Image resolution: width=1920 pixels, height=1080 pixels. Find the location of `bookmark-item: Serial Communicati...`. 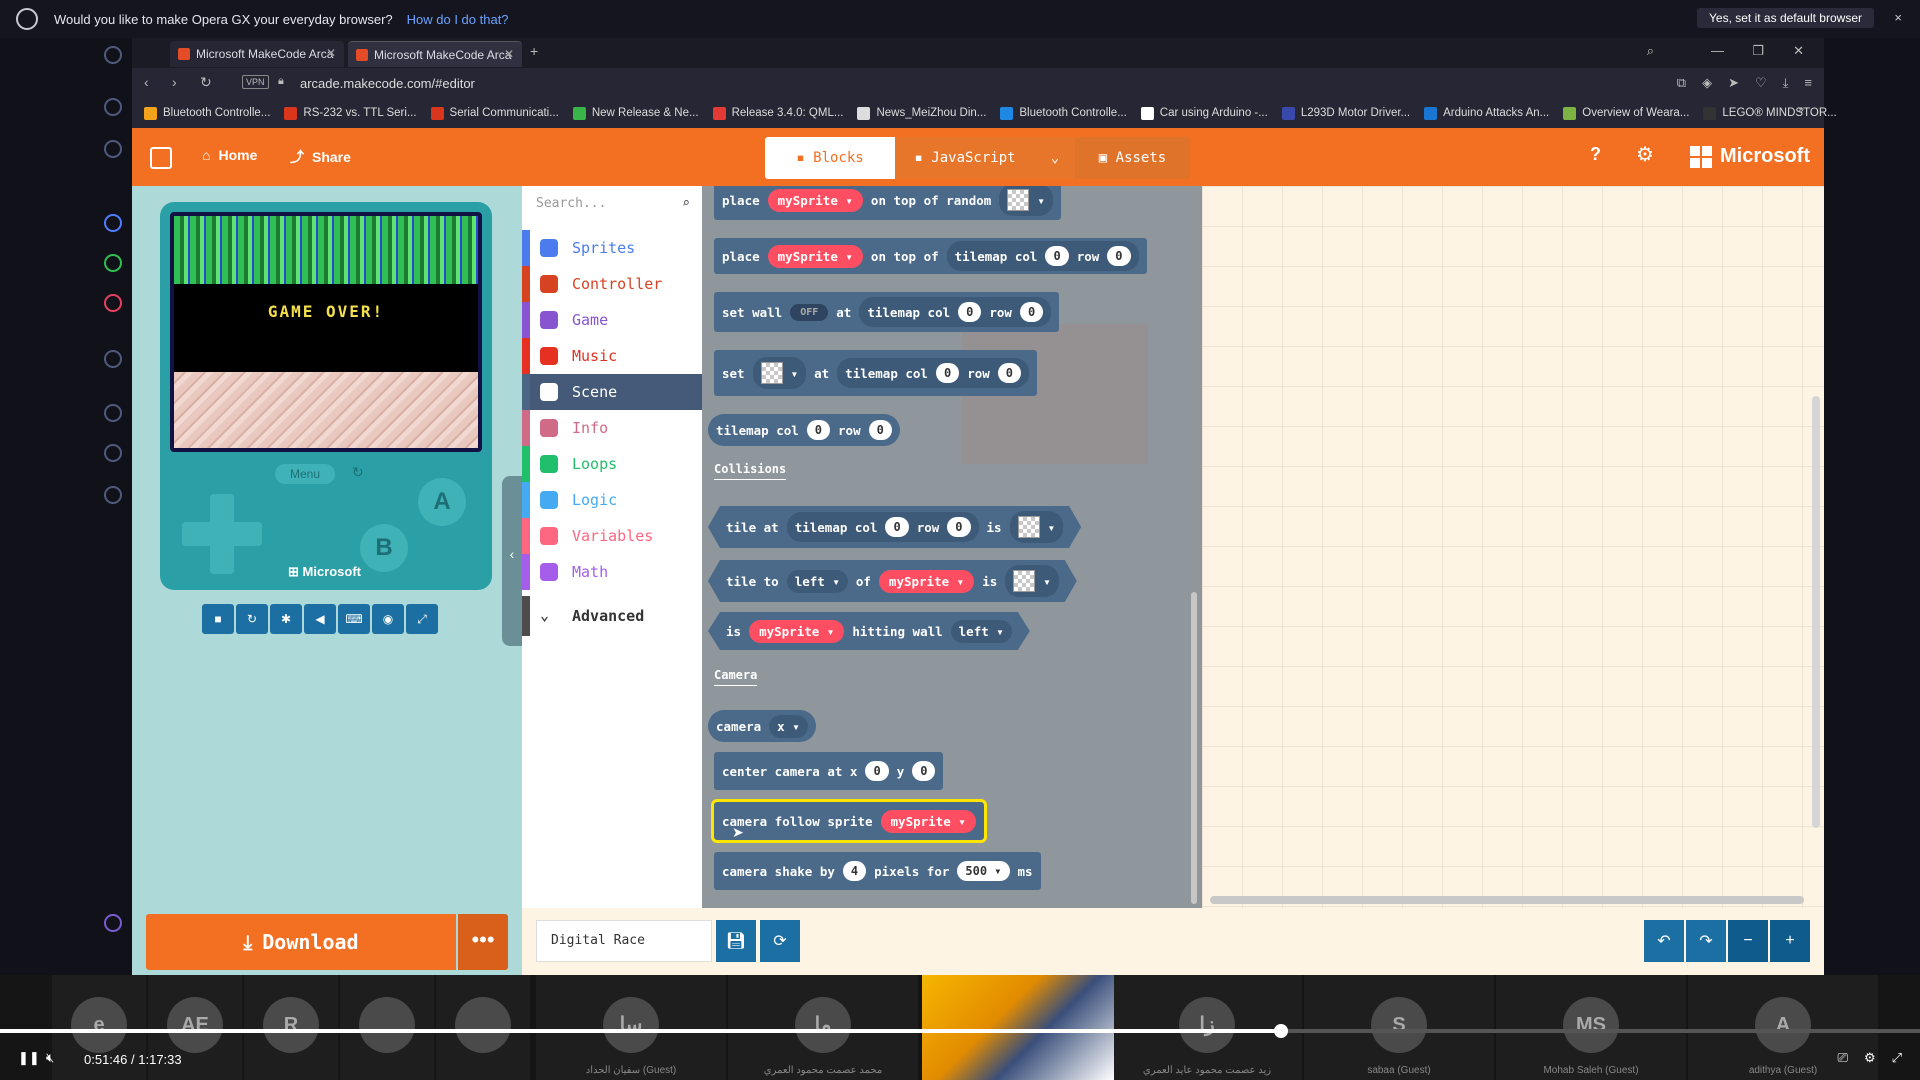

bookmark-item: Serial Communicati... is located at coordinates (494, 113).